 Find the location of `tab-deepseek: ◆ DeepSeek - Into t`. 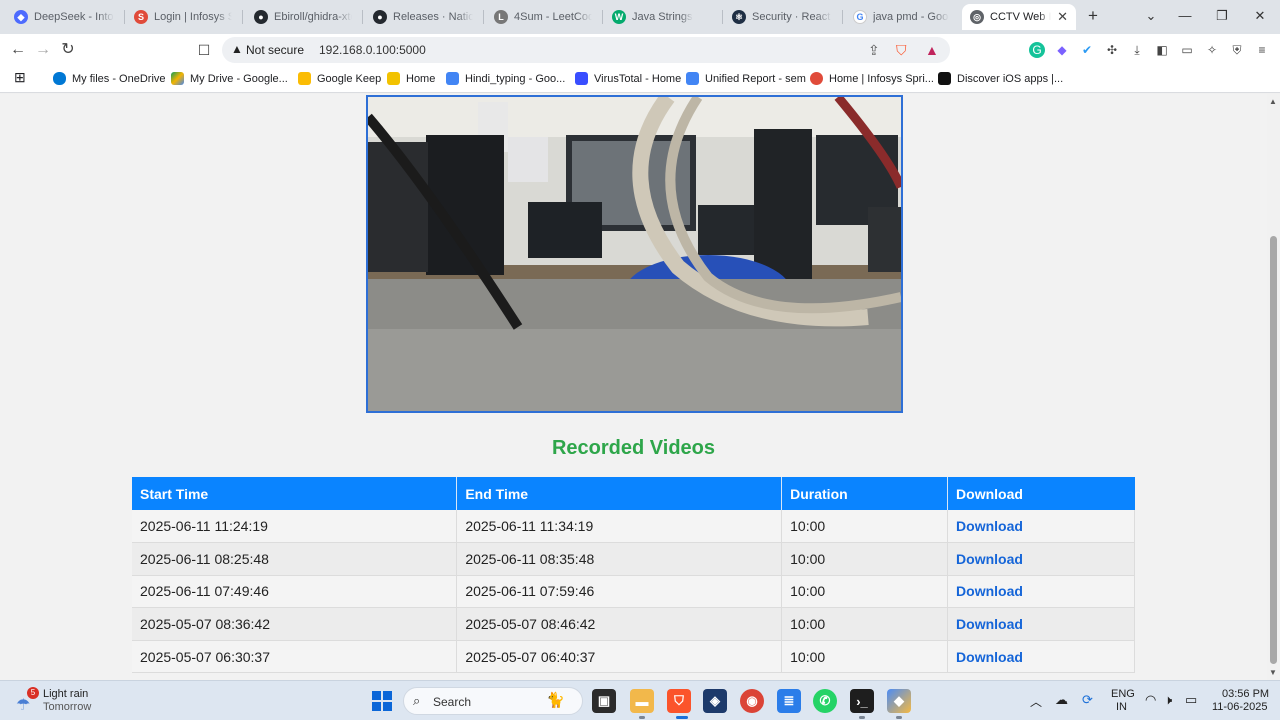

tab-deepseek: ◆ DeepSeek - Into t is located at coordinates (64, 17).